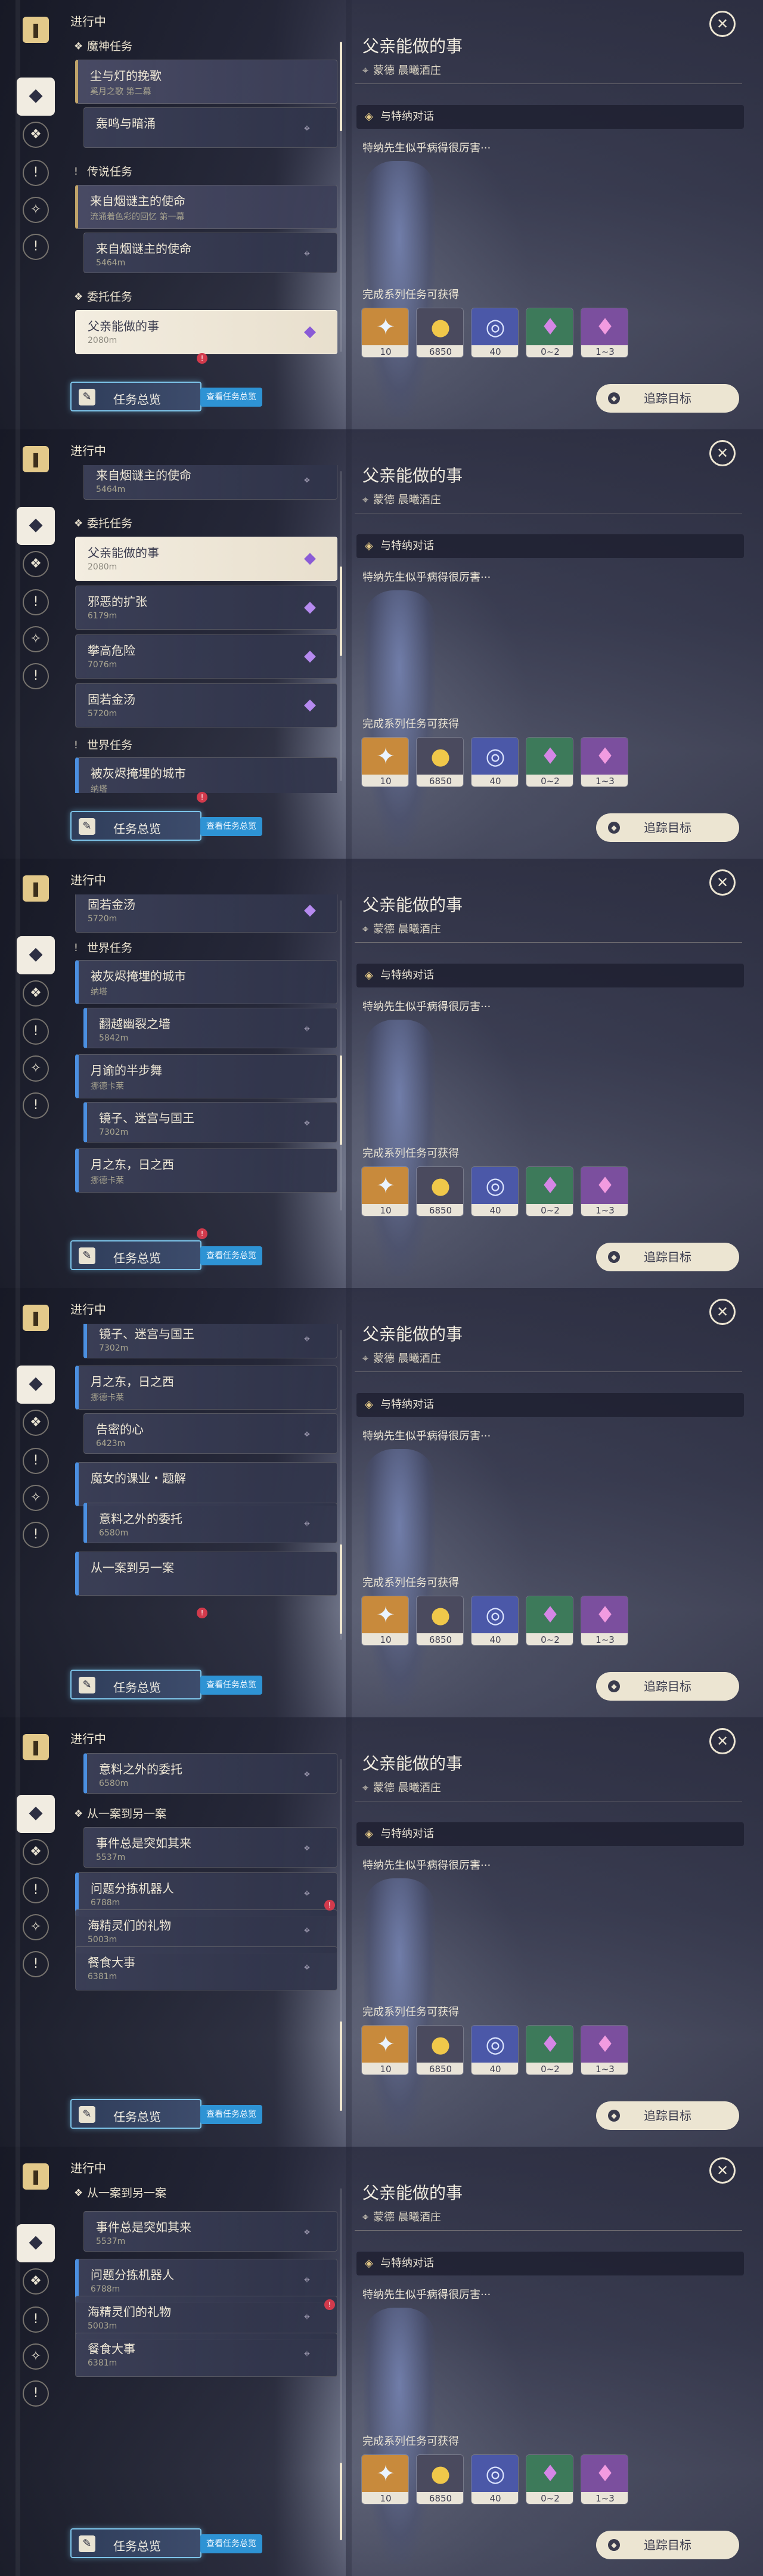  What do you see at coordinates (206, 1574) in the screenshot?
I see `quest-item: 从一案到另一案` at bounding box center [206, 1574].